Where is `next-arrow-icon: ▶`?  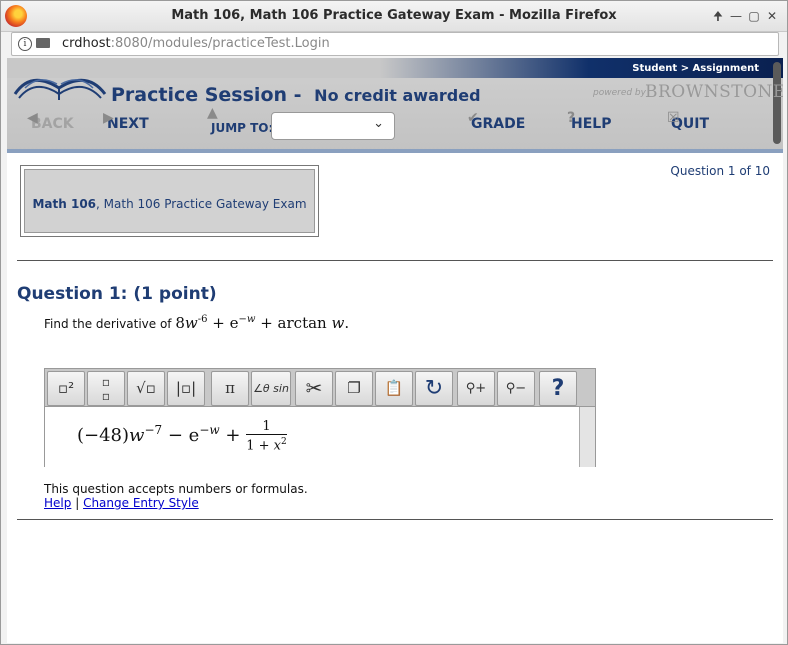 next-arrow-icon: ▶ is located at coordinates (108, 118).